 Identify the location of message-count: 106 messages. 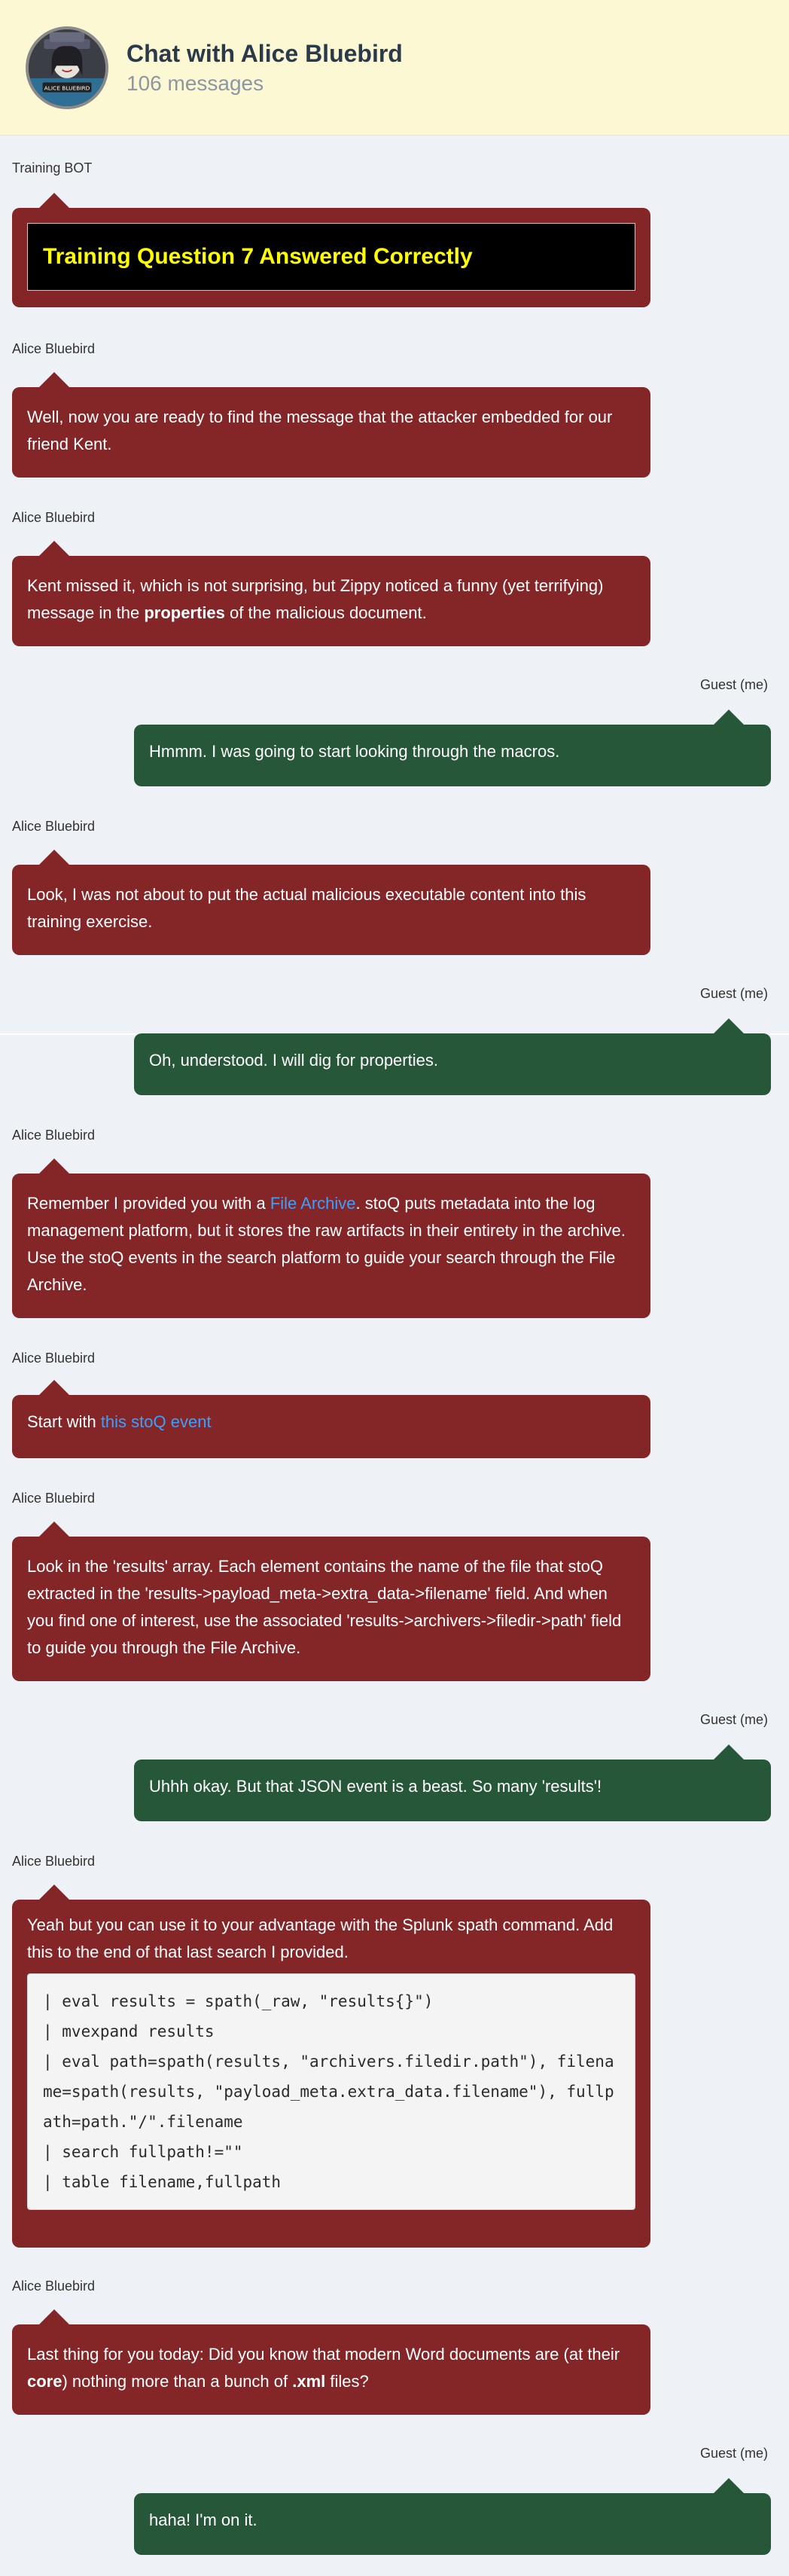
(195, 83).